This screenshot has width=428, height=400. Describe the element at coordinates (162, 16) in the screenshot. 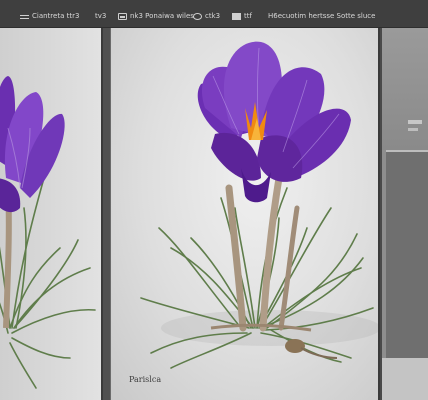

I see `toolbar-item-3-label: nk3 Ponaiwa wiles` at that location.